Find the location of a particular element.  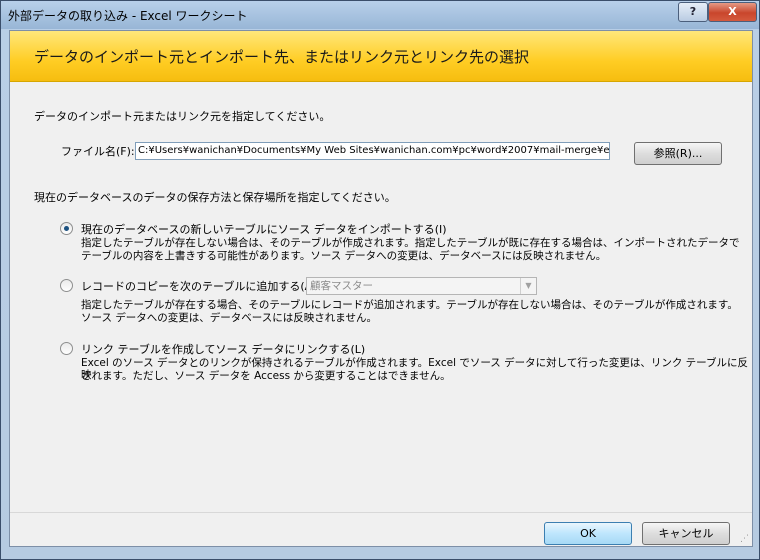

storage-instruction: 現在のデータベースのデータの保存方法と保存場所を指定してください。 is located at coordinates (215, 197).